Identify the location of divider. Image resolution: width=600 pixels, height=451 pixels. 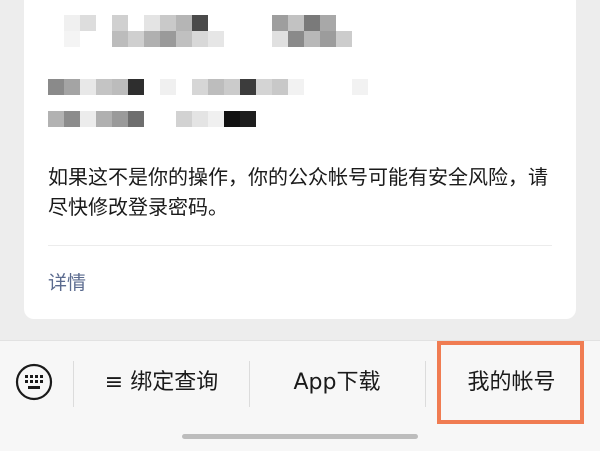
(300, 245).